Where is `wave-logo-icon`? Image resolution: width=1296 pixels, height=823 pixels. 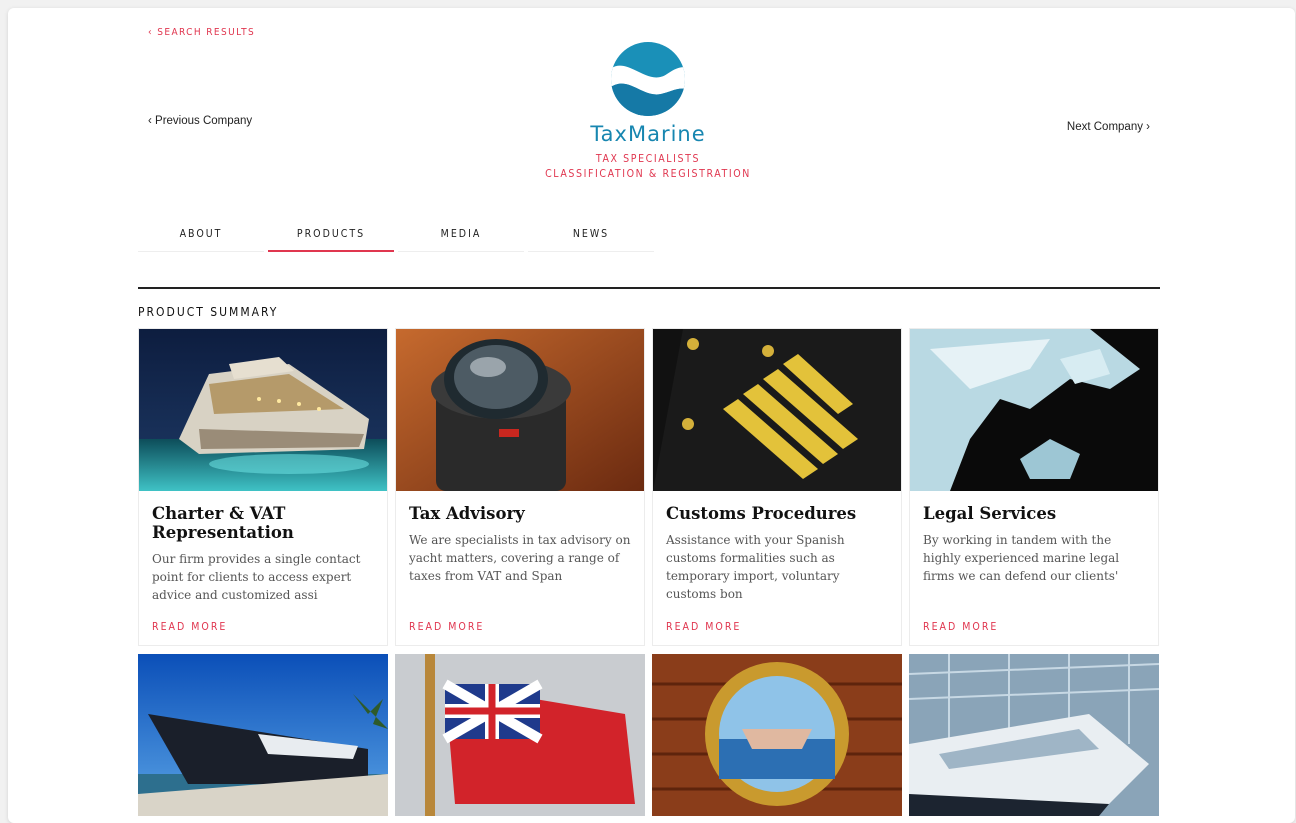 wave-logo-icon is located at coordinates (648, 79).